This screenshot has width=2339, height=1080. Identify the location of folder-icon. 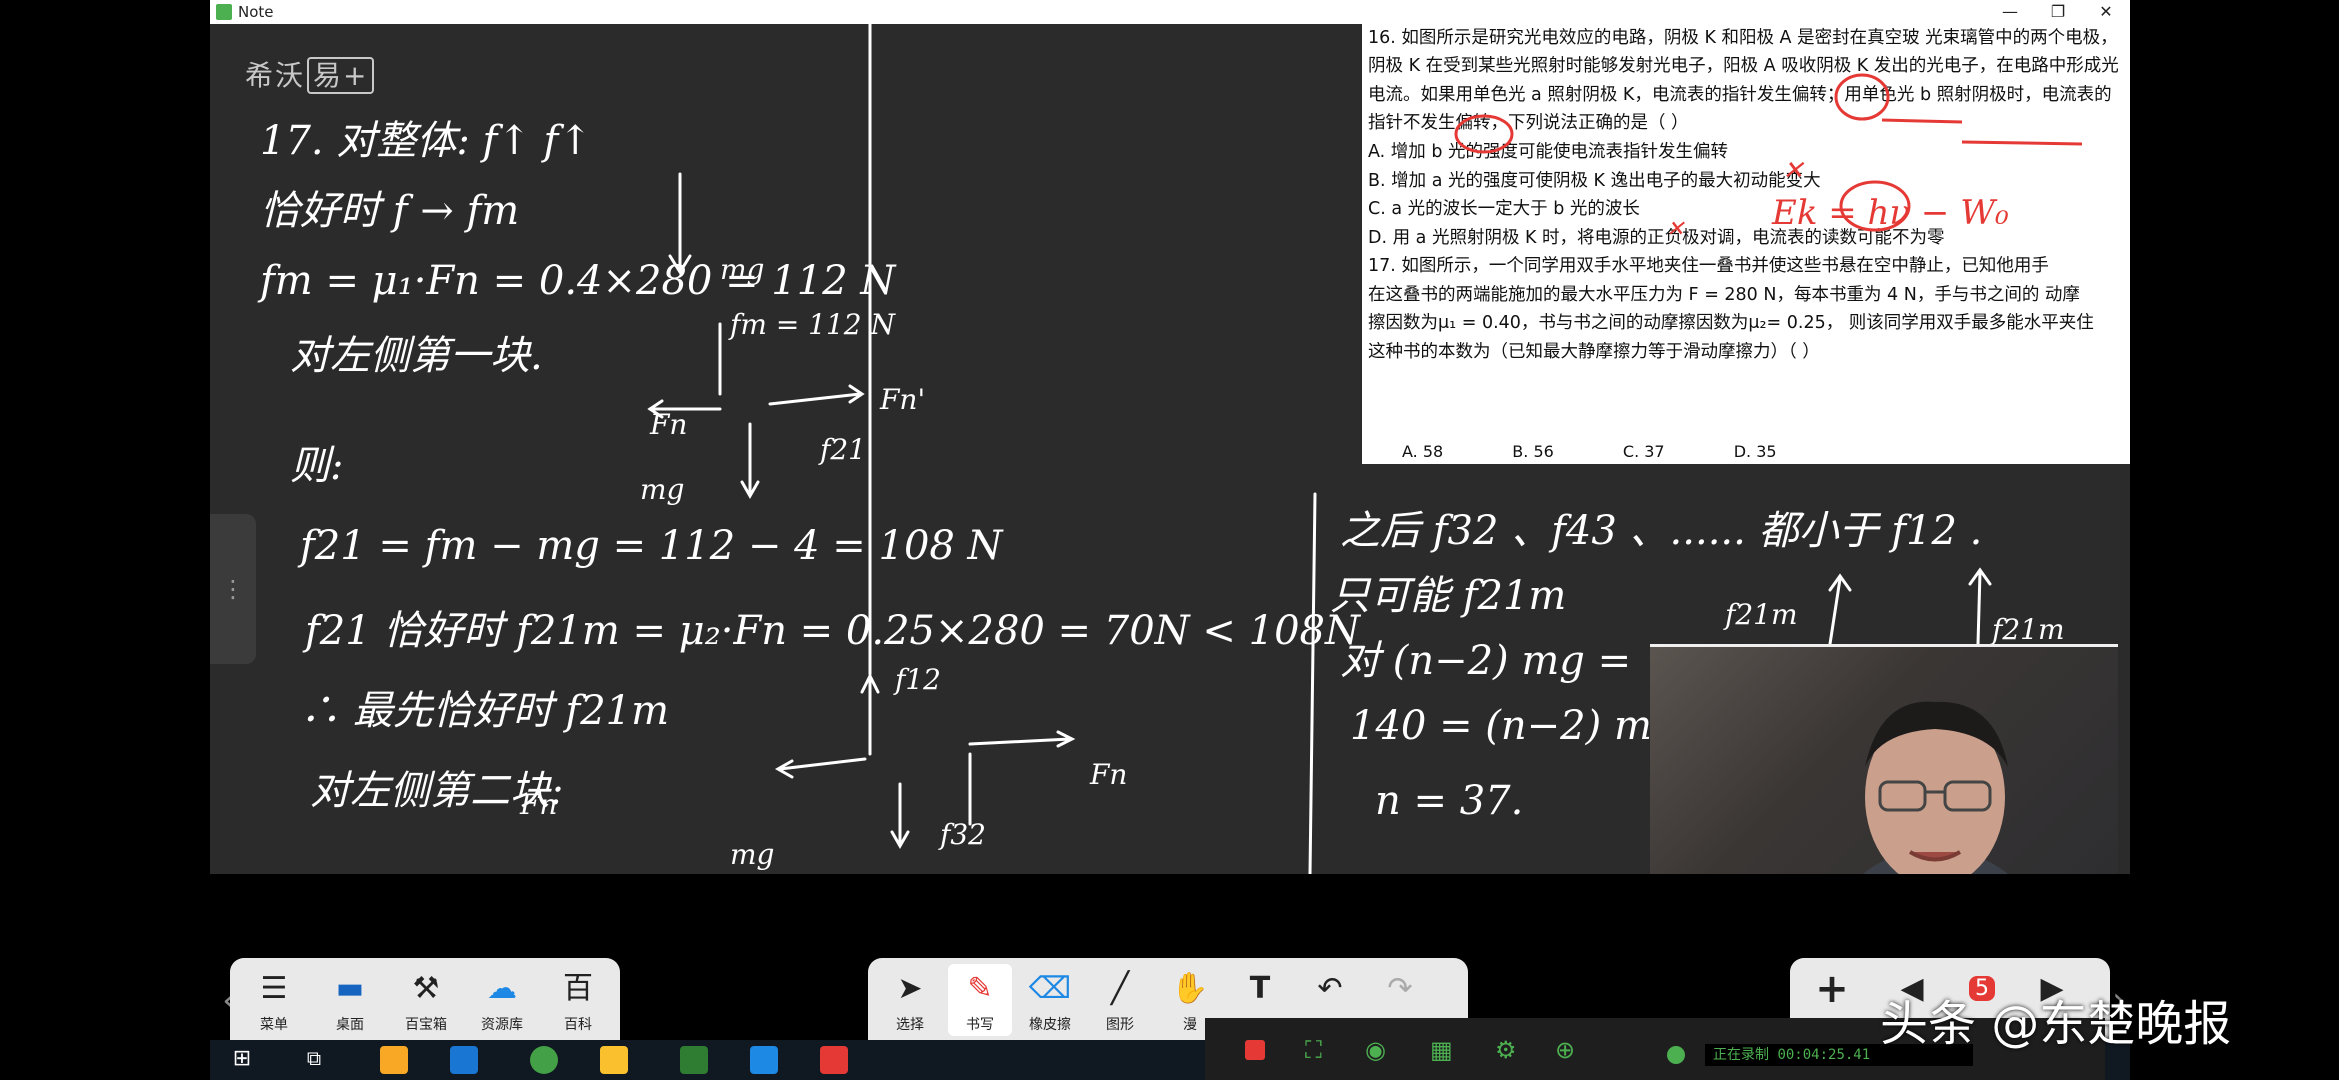
(614, 1060).